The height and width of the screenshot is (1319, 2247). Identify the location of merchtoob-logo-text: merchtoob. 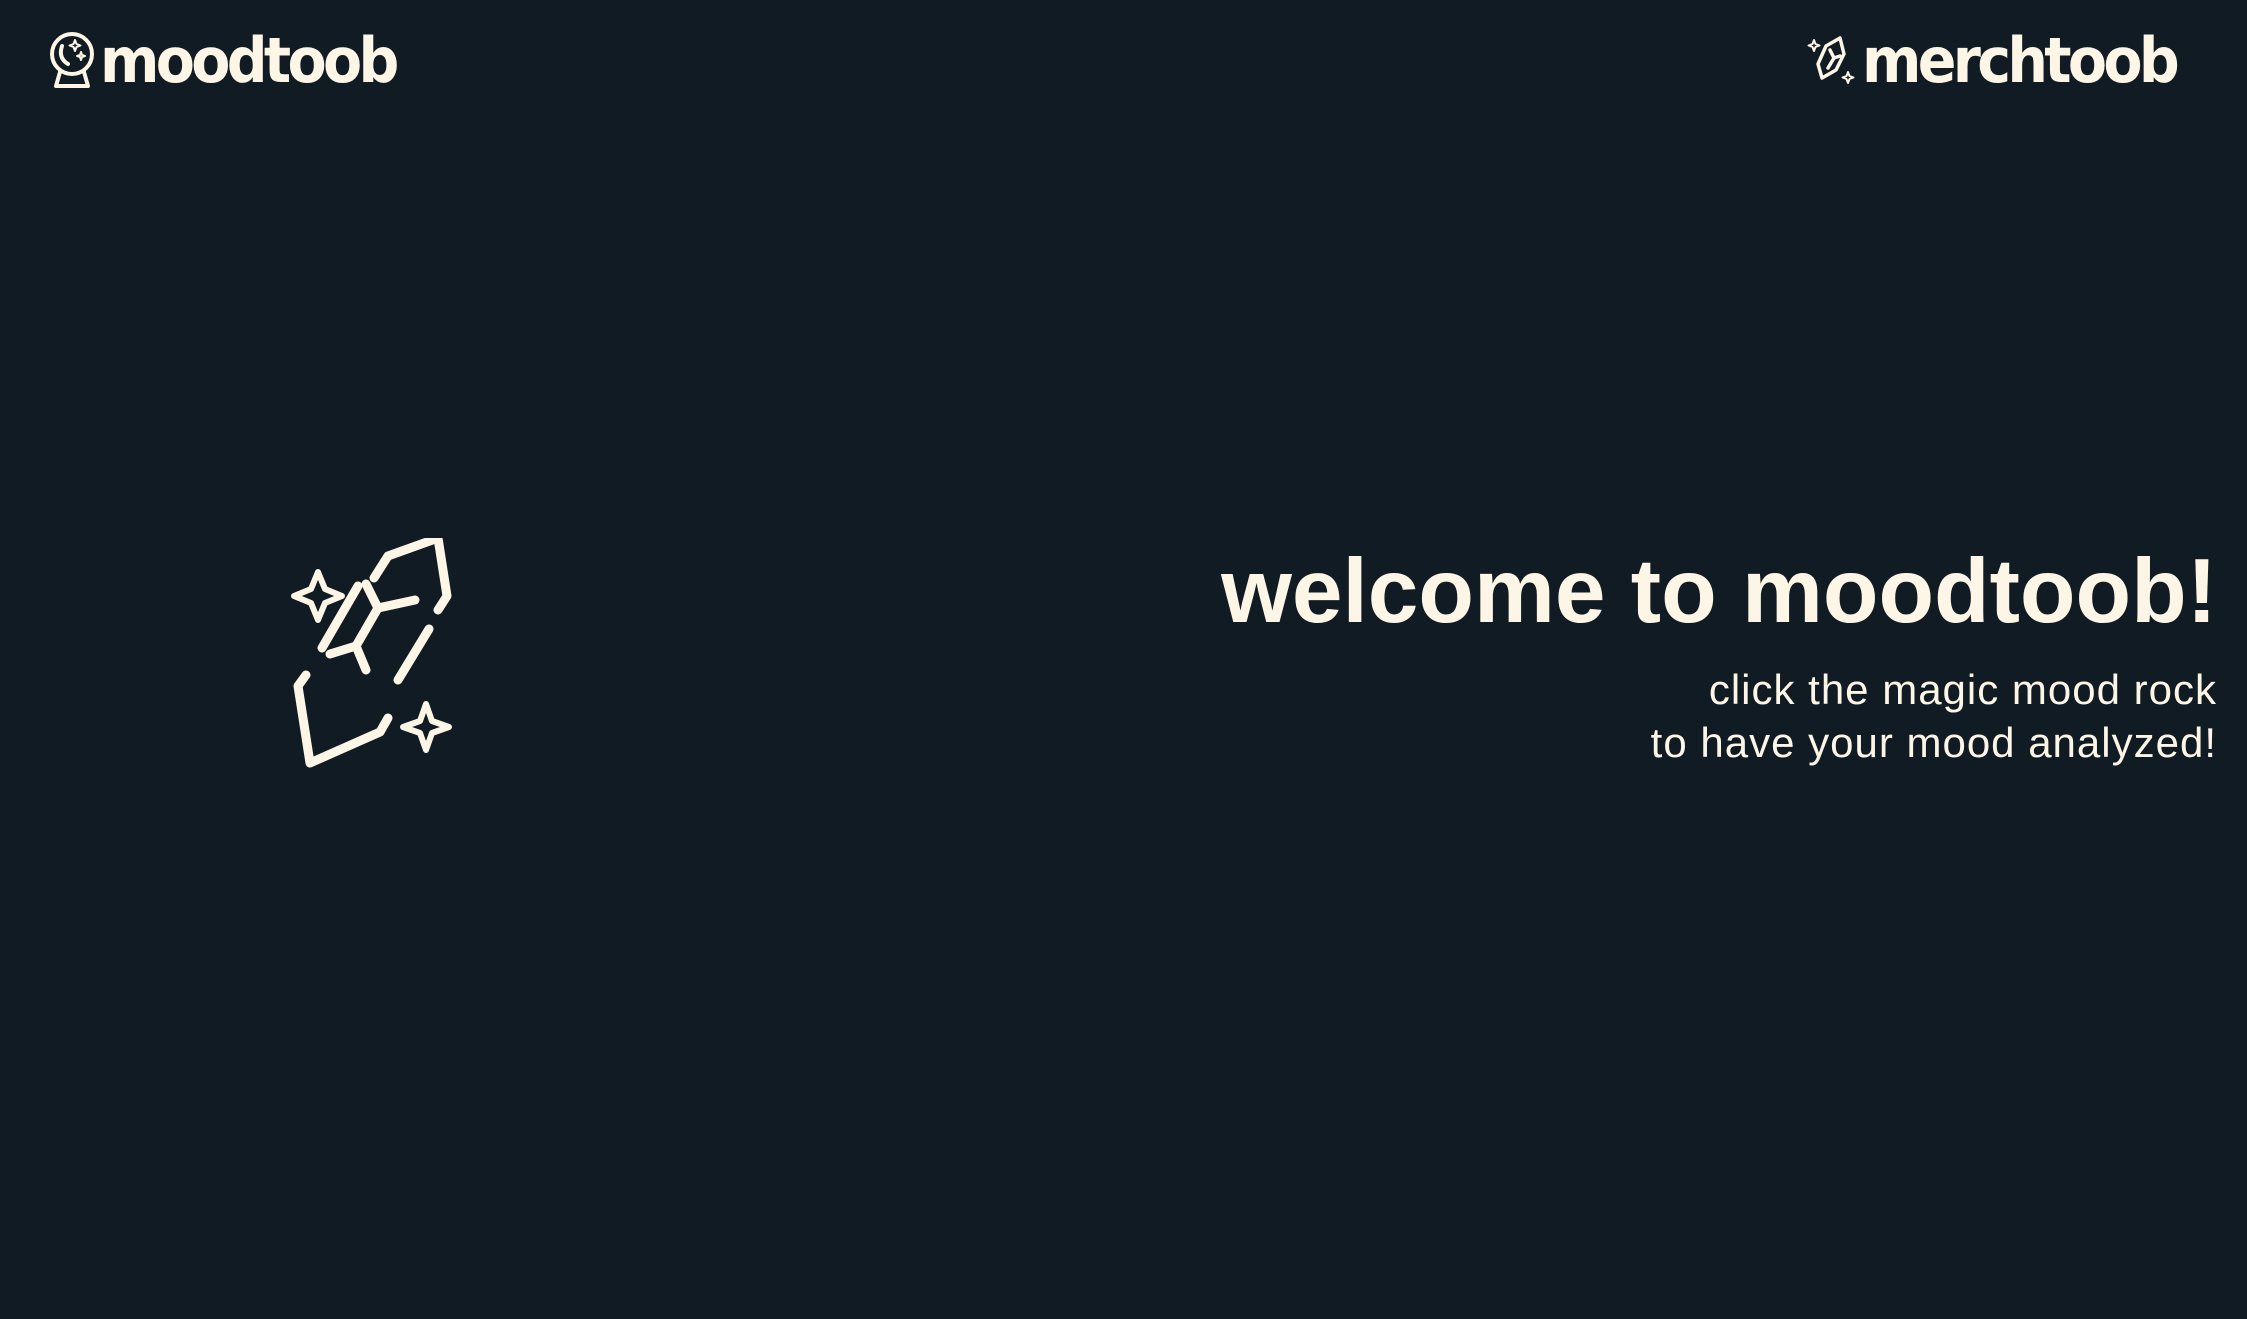
(2020, 60).